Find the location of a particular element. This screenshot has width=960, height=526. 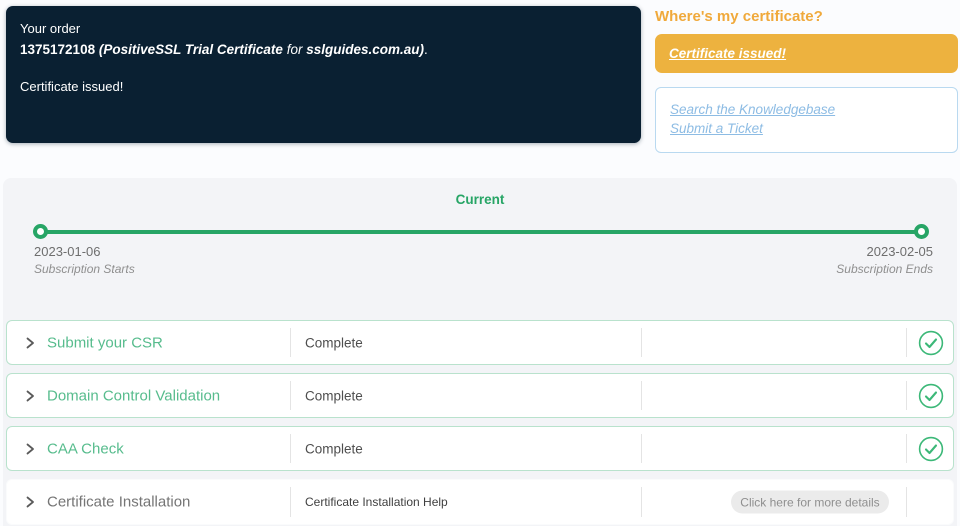

certificate-issued-button-label: Certificate issued! is located at coordinates (728, 53).